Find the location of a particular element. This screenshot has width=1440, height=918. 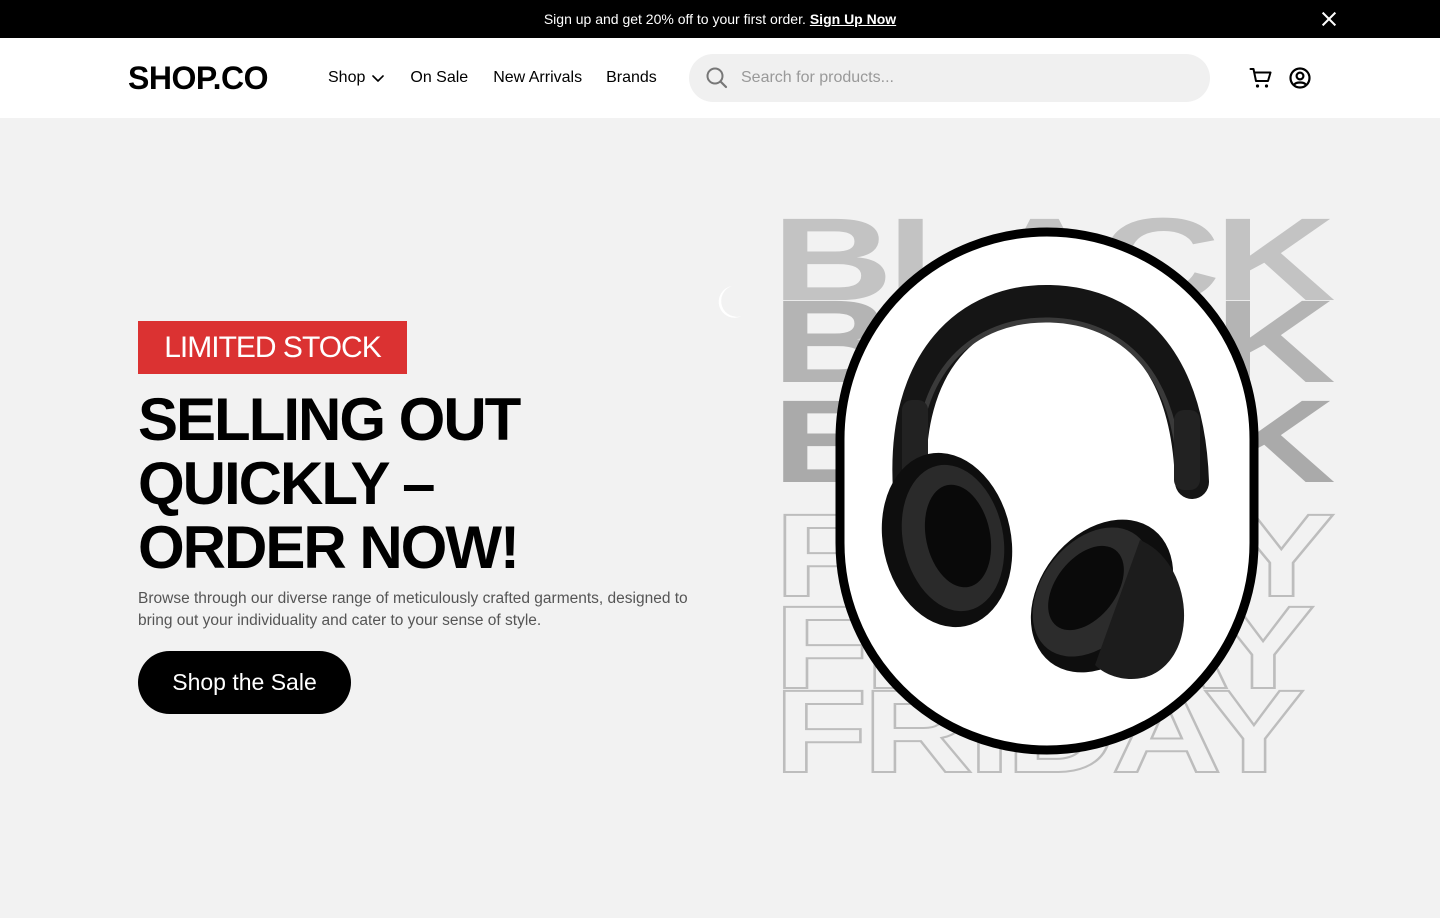

headline-line-1: SELLING OUT is located at coordinates (329, 419).